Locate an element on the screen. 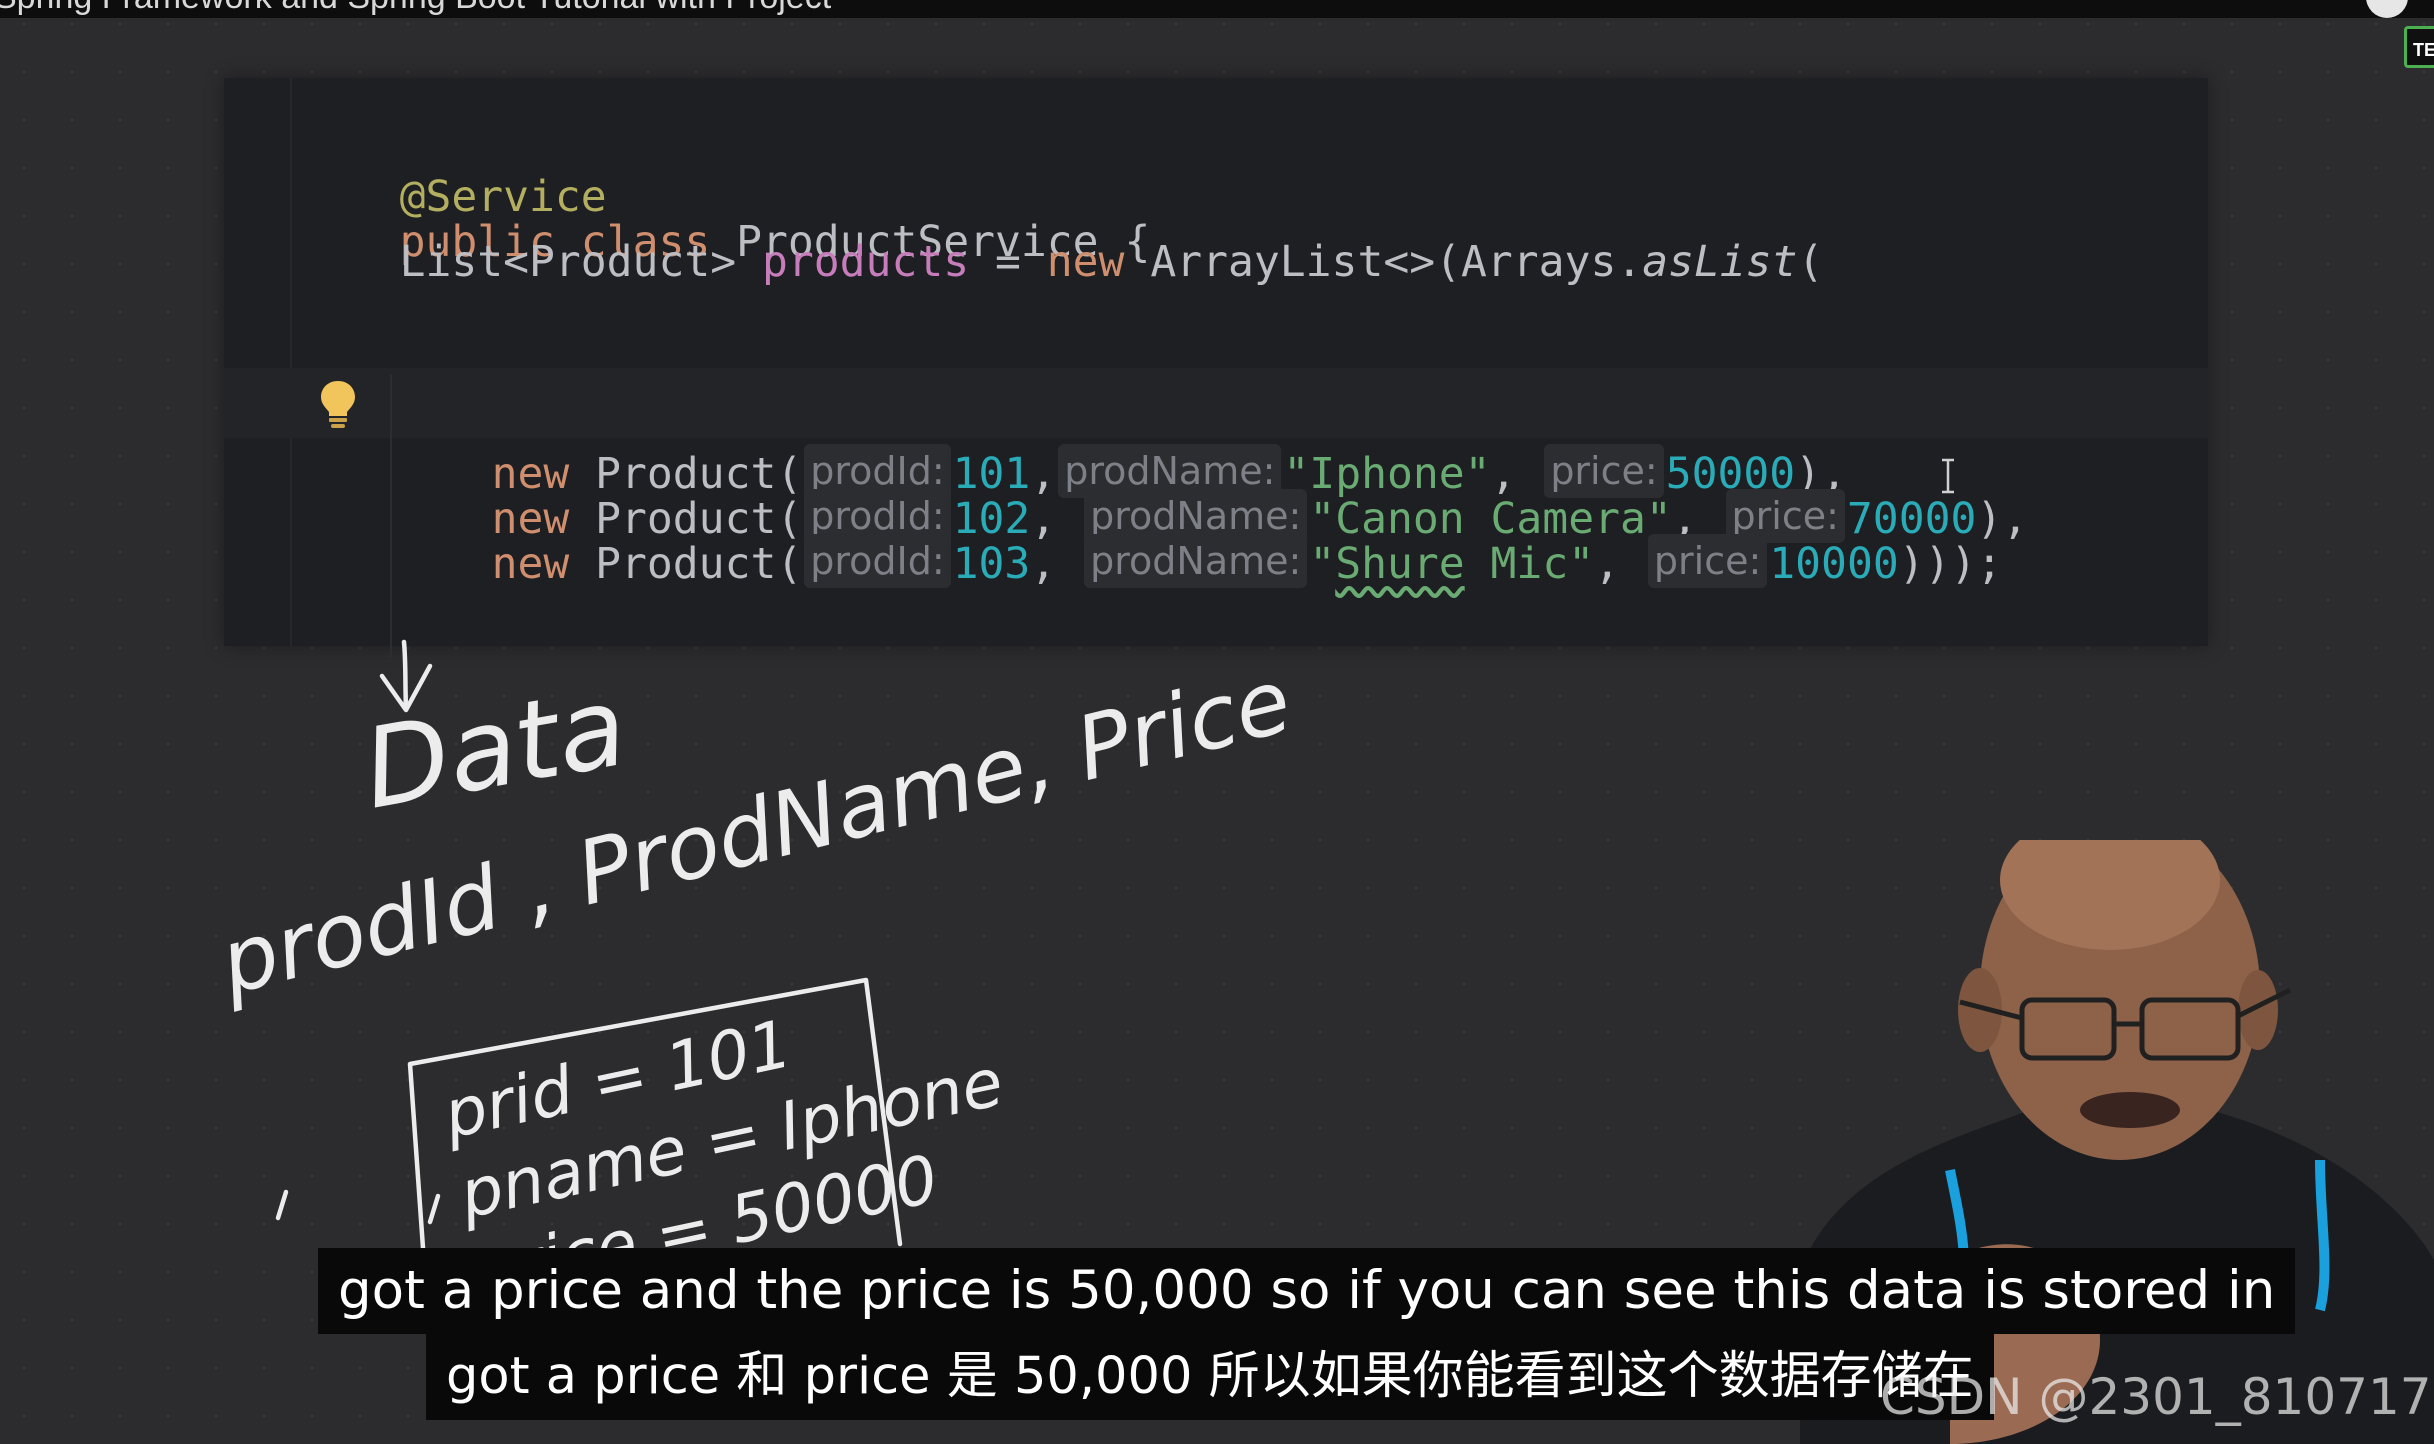 This screenshot has height=1444, width=2434. watermark: CSDN @2301_81071716 is located at coordinates (2157, 1397).